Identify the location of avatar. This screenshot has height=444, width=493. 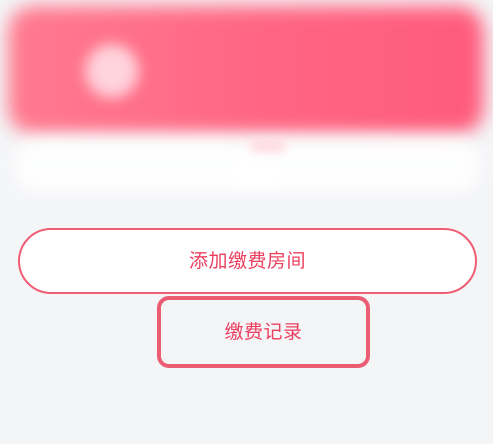
(112, 71).